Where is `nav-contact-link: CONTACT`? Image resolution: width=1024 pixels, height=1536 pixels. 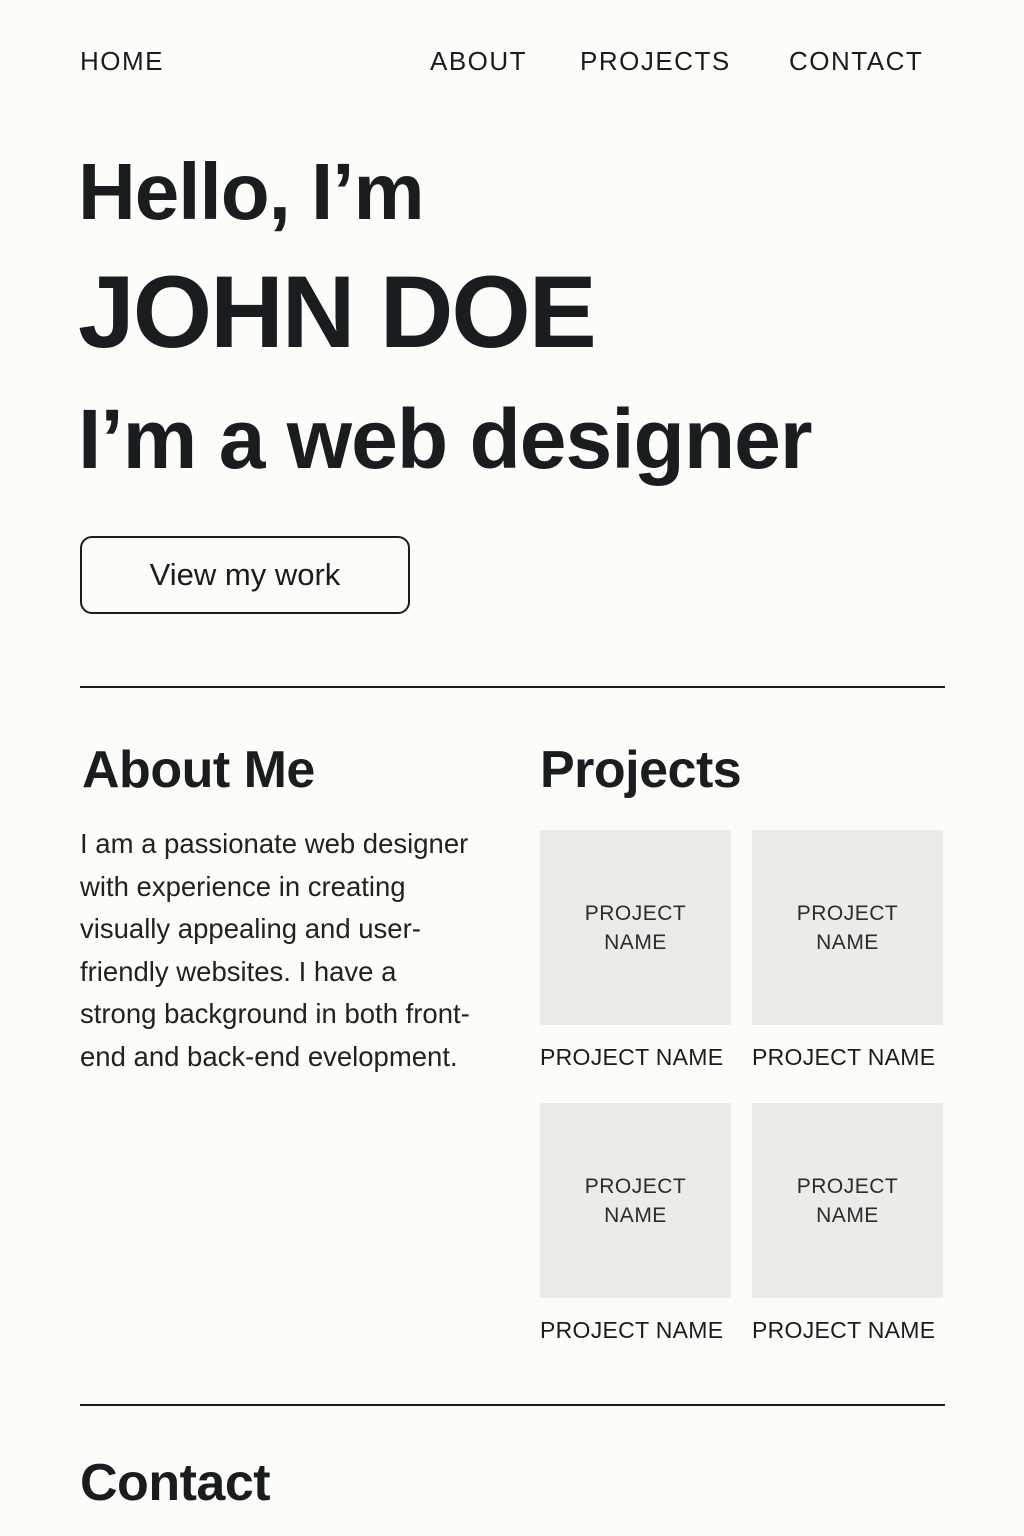
nav-contact-link: CONTACT is located at coordinates (856, 61).